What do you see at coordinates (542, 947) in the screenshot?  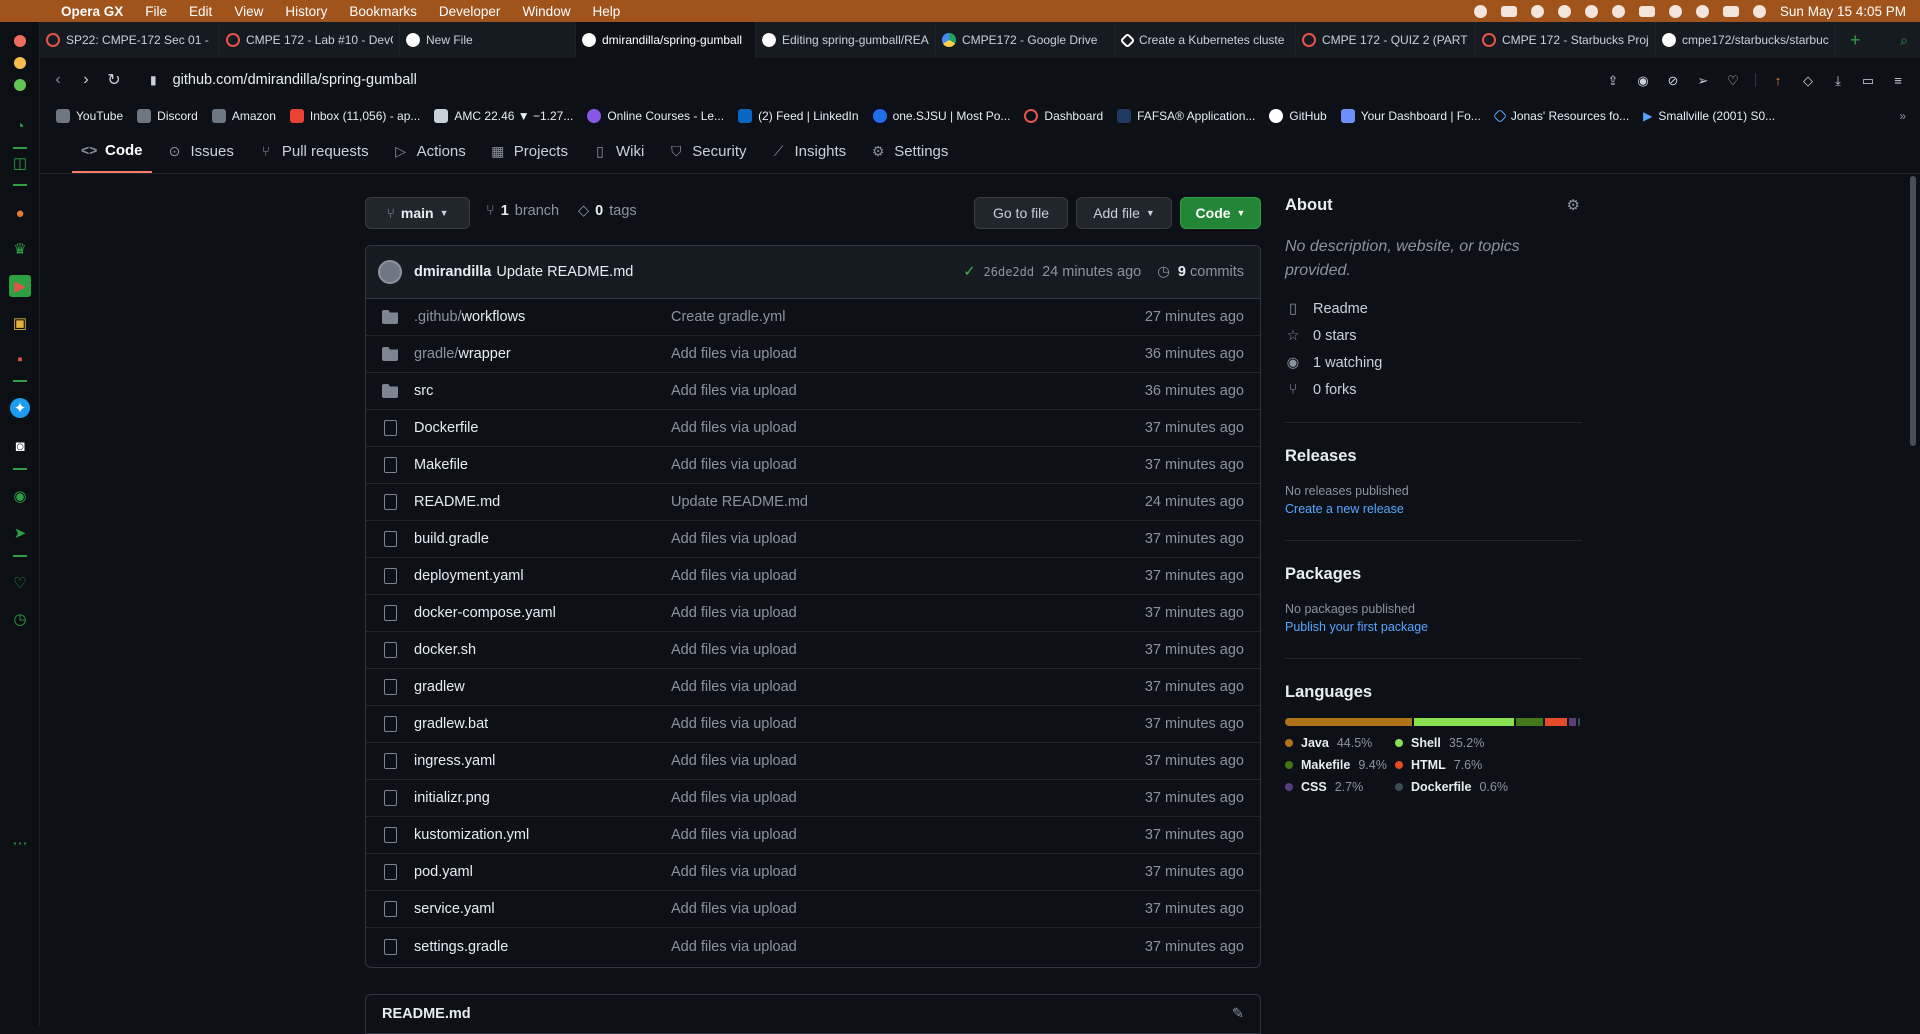 I see `file-name: settings.gradle` at bounding box center [542, 947].